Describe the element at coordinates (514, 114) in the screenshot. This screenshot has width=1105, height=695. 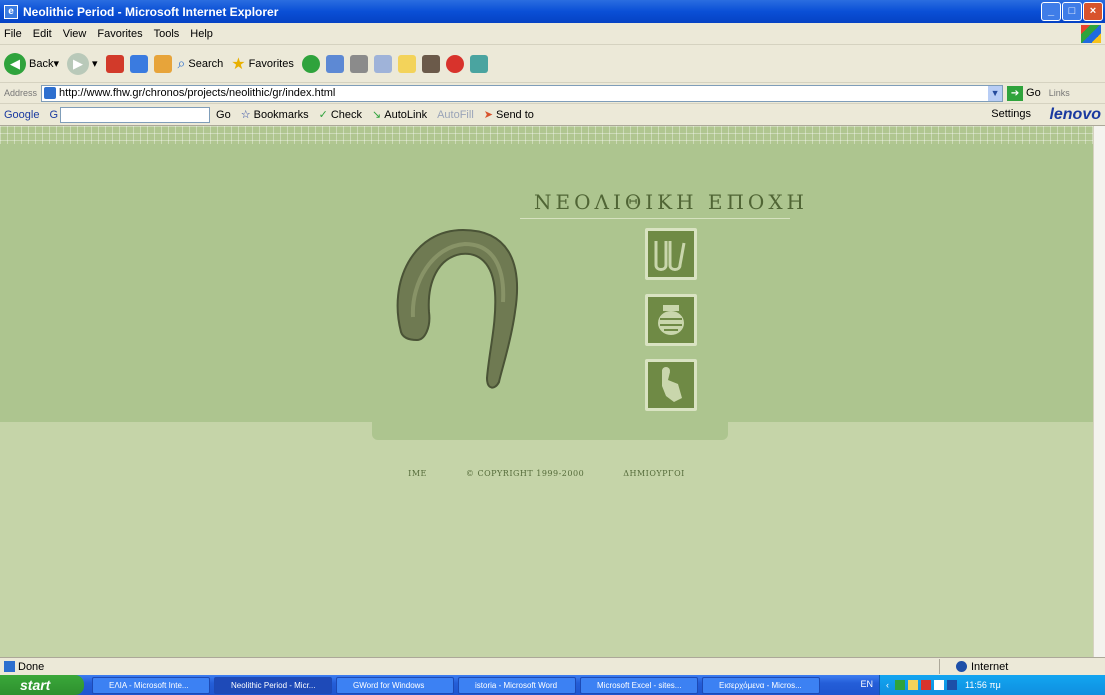
I see `sendto-label: Send to` at that location.